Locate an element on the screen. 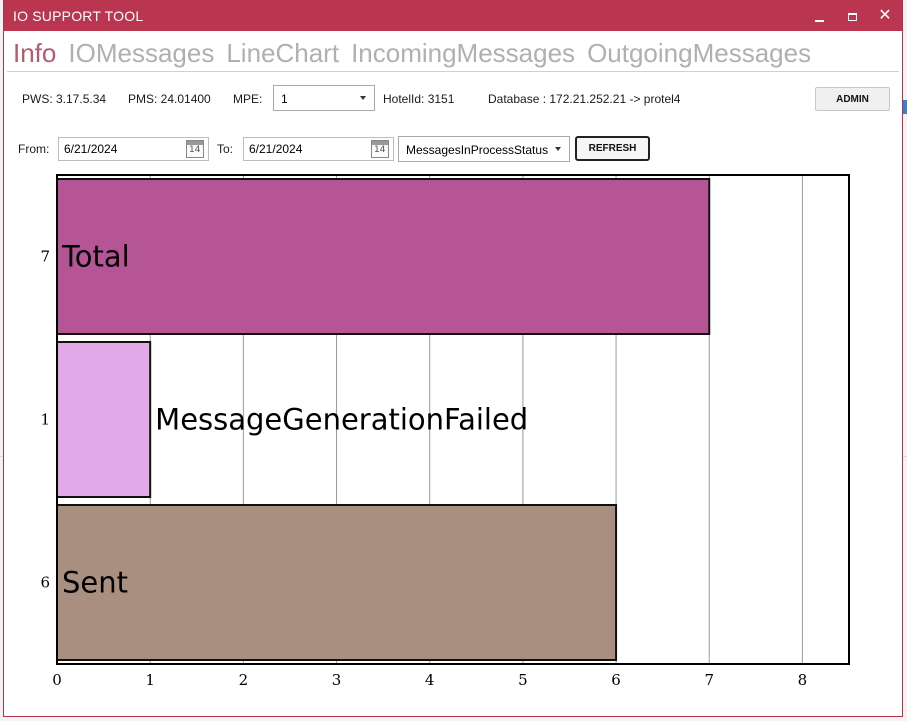 The image size is (907, 721). bar-label: Total is located at coordinates (95, 257).